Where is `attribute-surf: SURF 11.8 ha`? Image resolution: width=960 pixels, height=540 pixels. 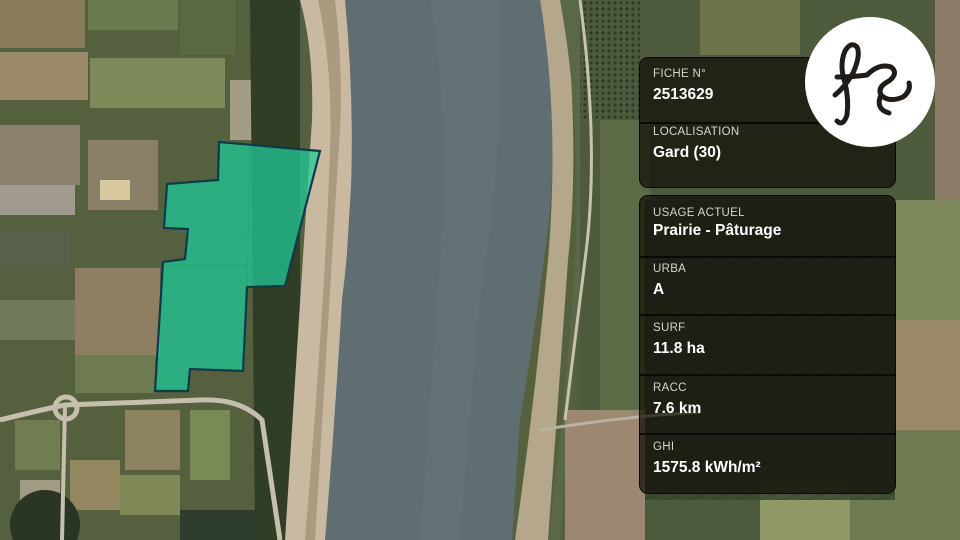
attribute-surf: SURF 11.8 ha is located at coordinates (767, 339).